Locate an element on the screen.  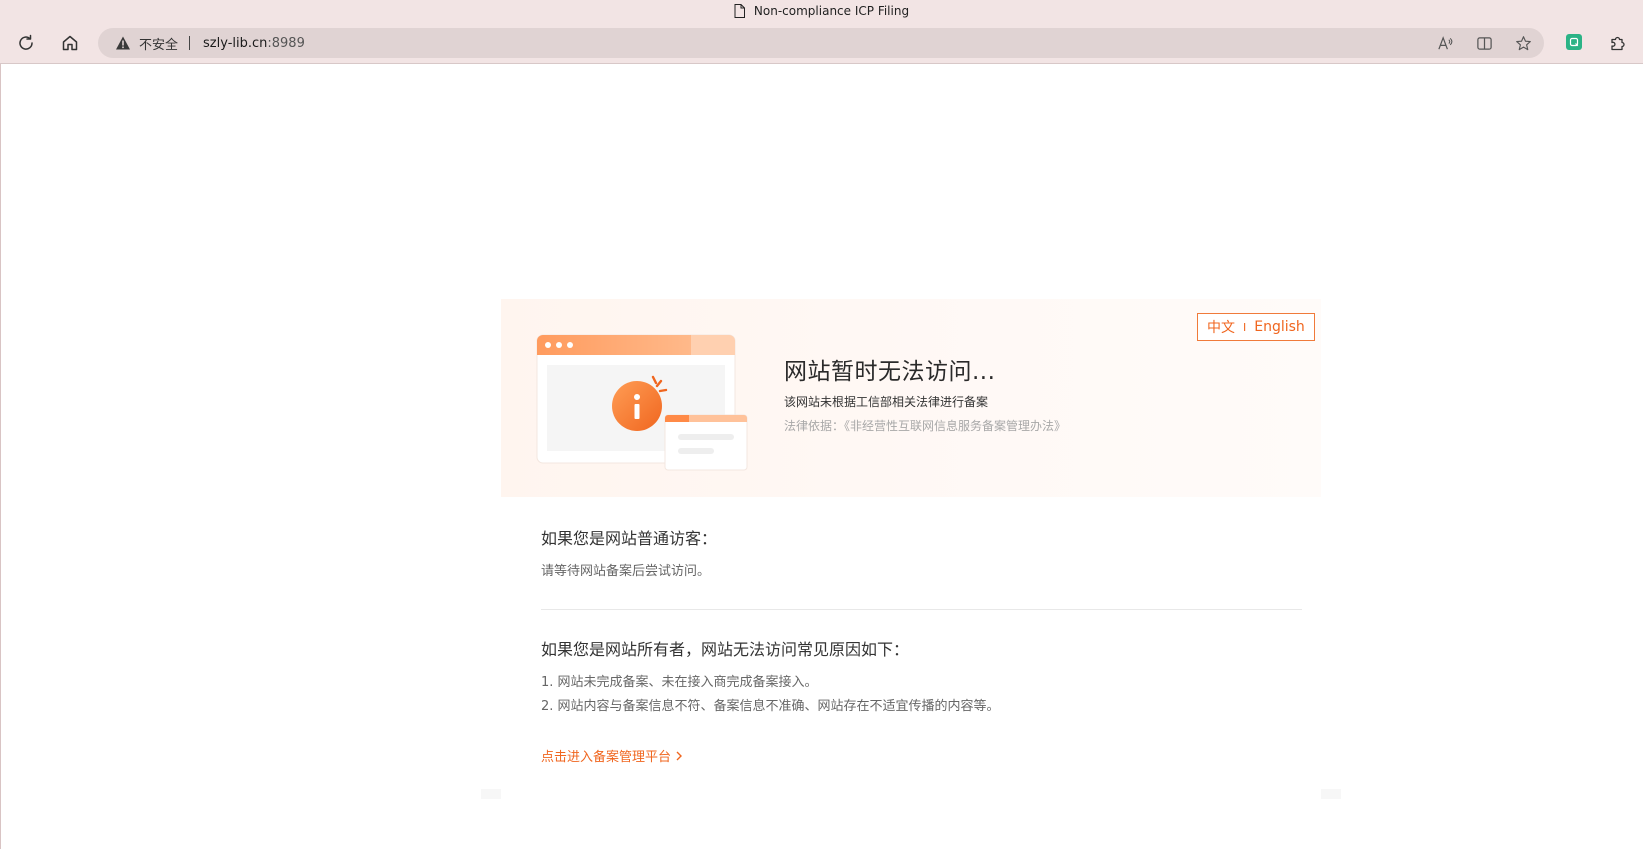
star-icon is located at coordinates (1523, 42).